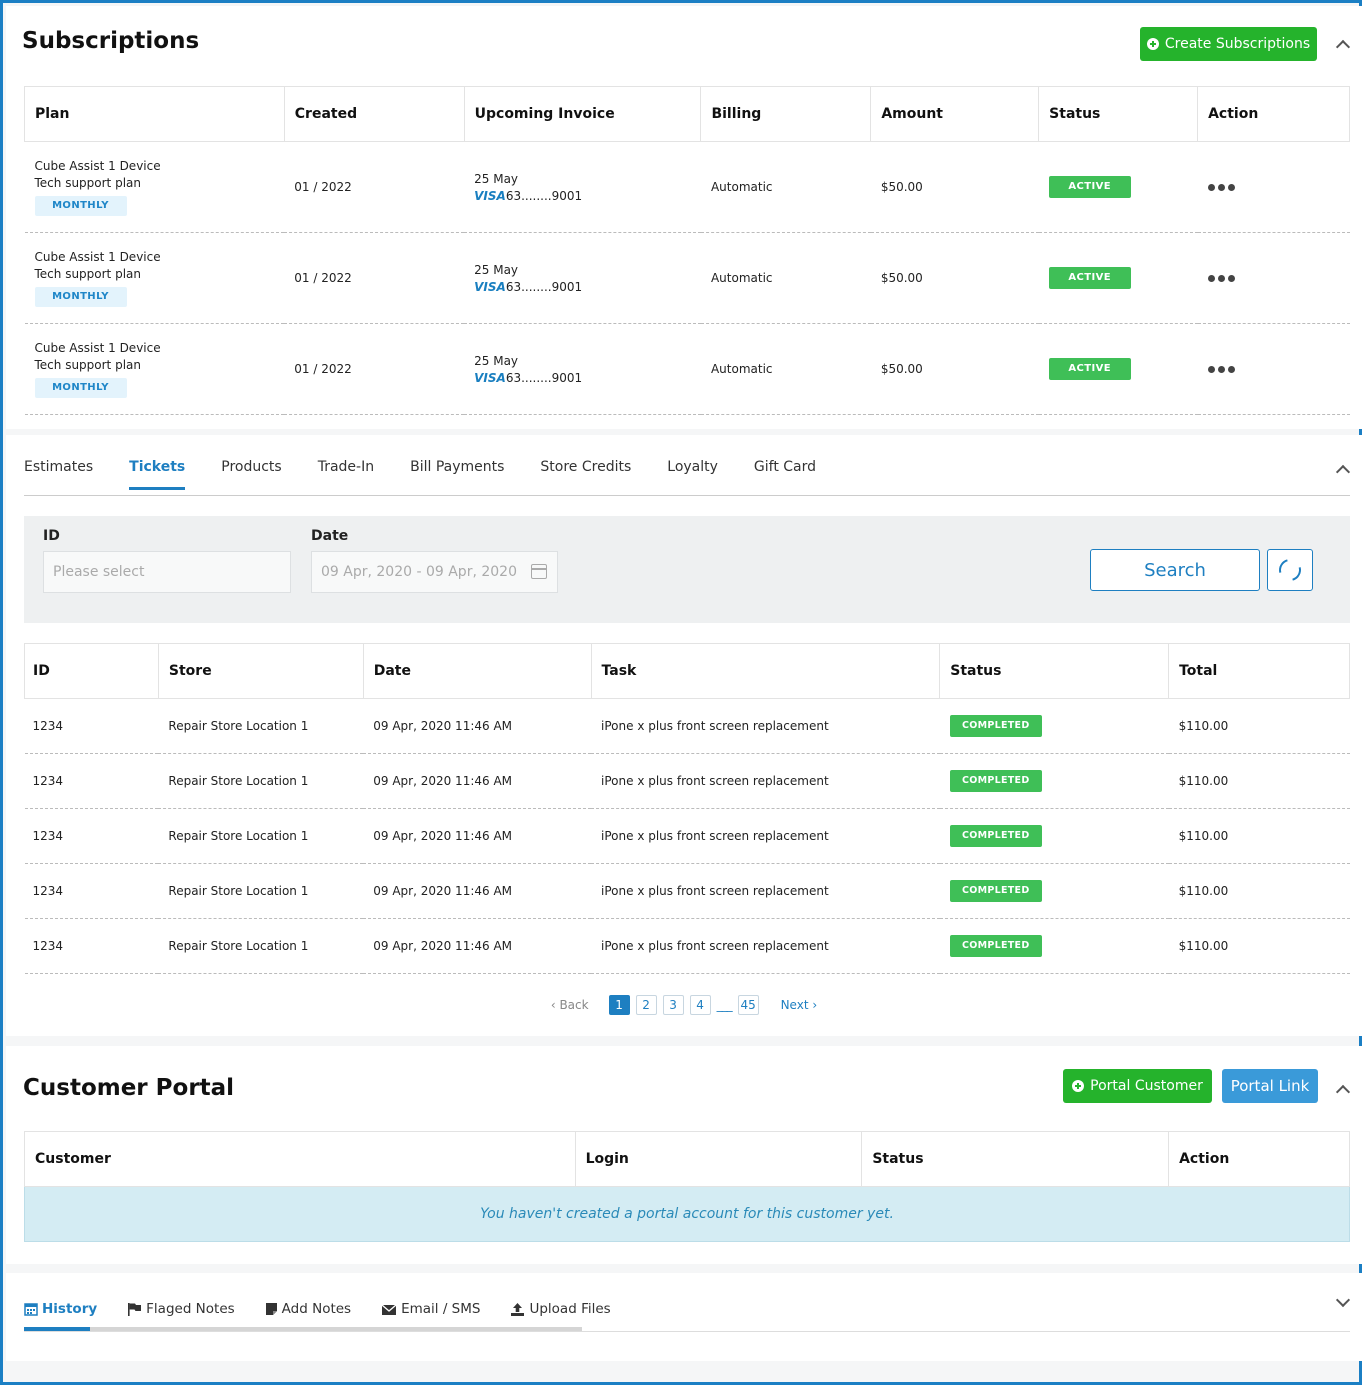 The width and height of the screenshot is (1362, 1385). Describe the element at coordinates (51, 536) in the screenshot. I see `id-filter-label: ID` at that location.